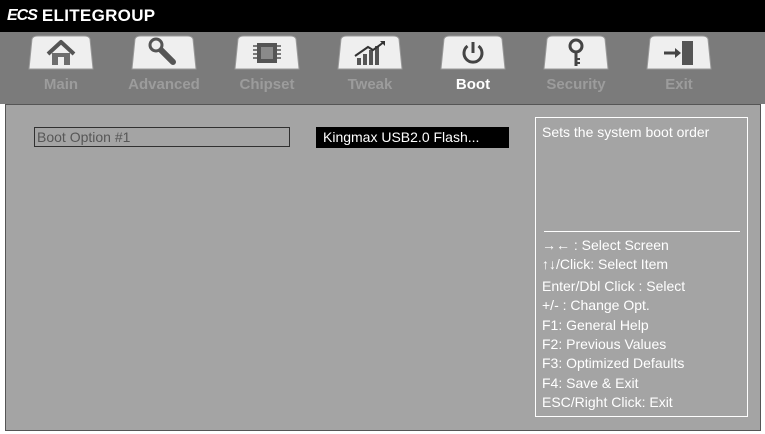 The height and width of the screenshot is (434, 765). What do you see at coordinates (679, 84) in the screenshot?
I see `tab-label: Exit` at bounding box center [679, 84].